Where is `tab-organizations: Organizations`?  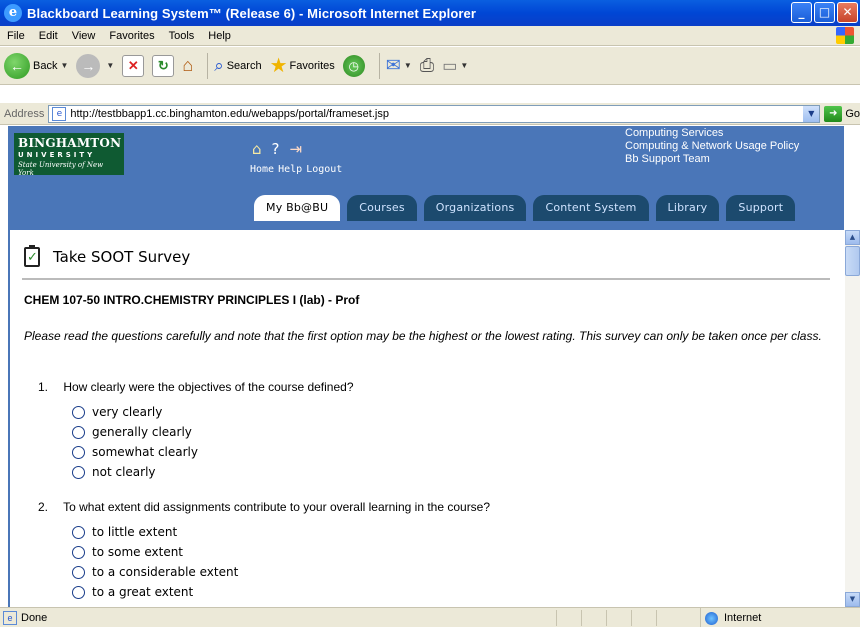
tab-organizations: Organizations is located at coordinates (475, 208).